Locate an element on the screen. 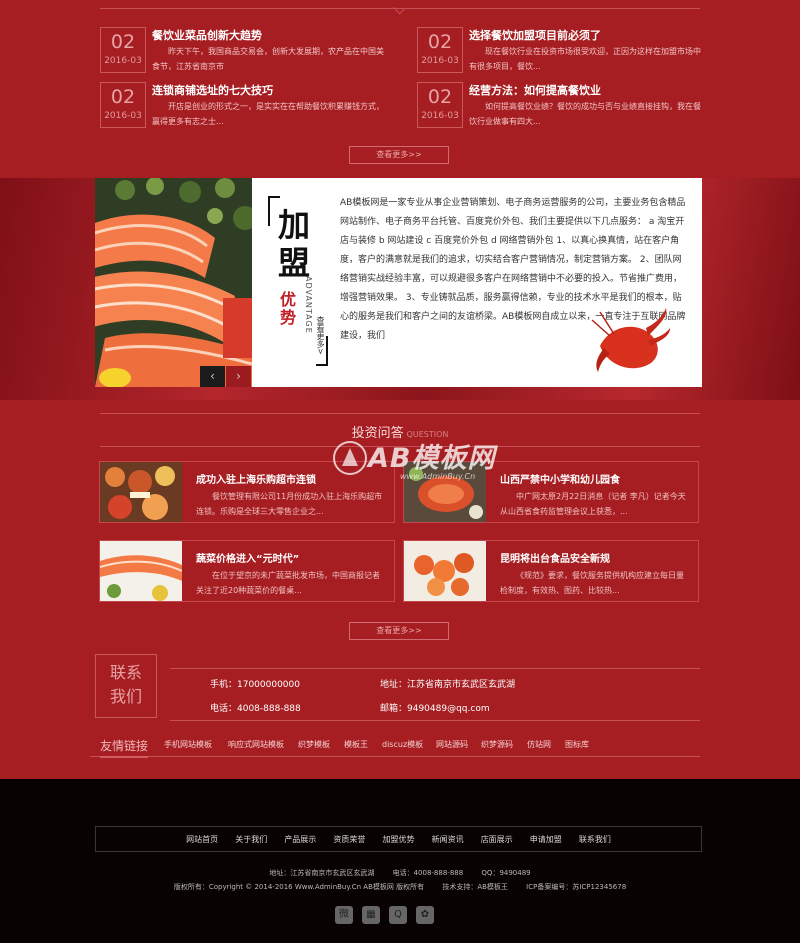  friend-link: 手机网站模板 is located at coordinates (188, 744).